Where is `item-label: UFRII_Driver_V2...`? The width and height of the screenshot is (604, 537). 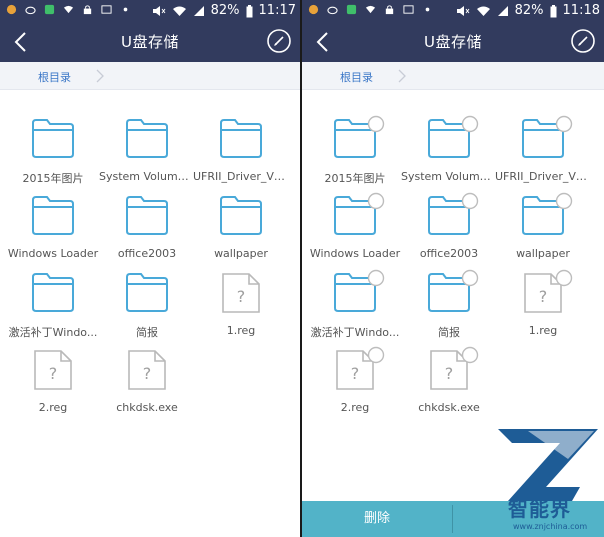 item-label: UFRII_Driver_V2... is located at coordinates (241, 176).